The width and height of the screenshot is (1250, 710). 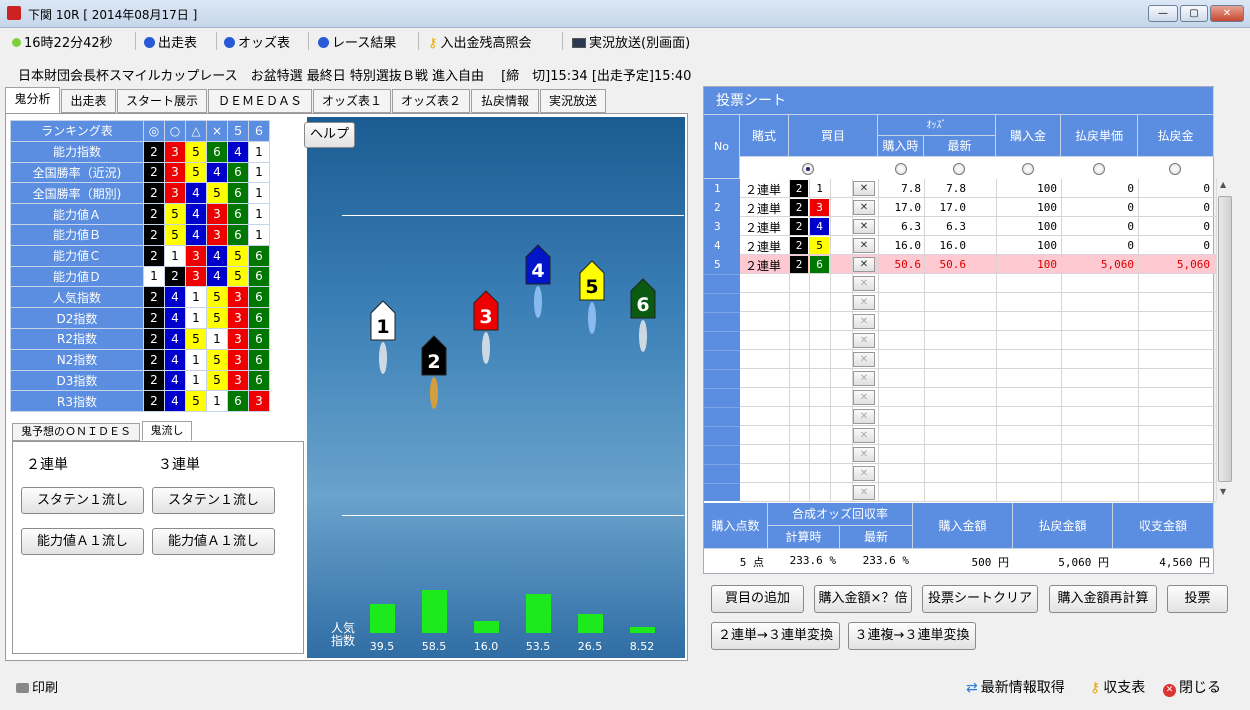 I want to click on tab-refund-info: 払戻情報, so click(x=505, y=101).